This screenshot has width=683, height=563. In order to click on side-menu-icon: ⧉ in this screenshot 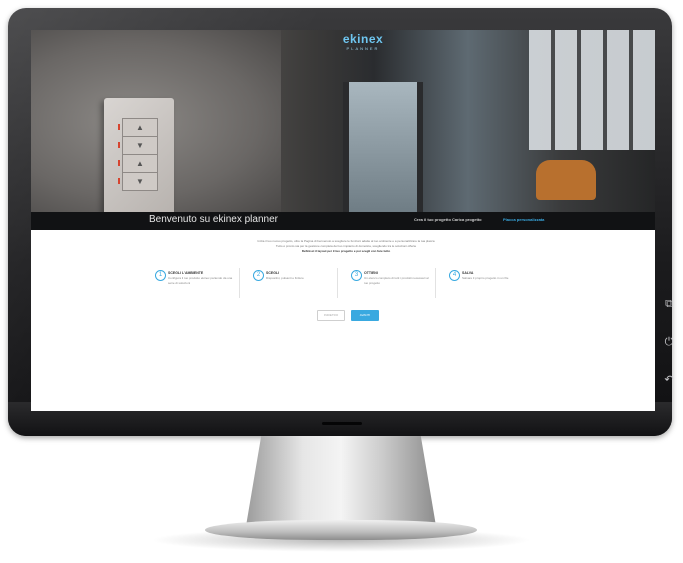, I will do `click(669, 304)`.